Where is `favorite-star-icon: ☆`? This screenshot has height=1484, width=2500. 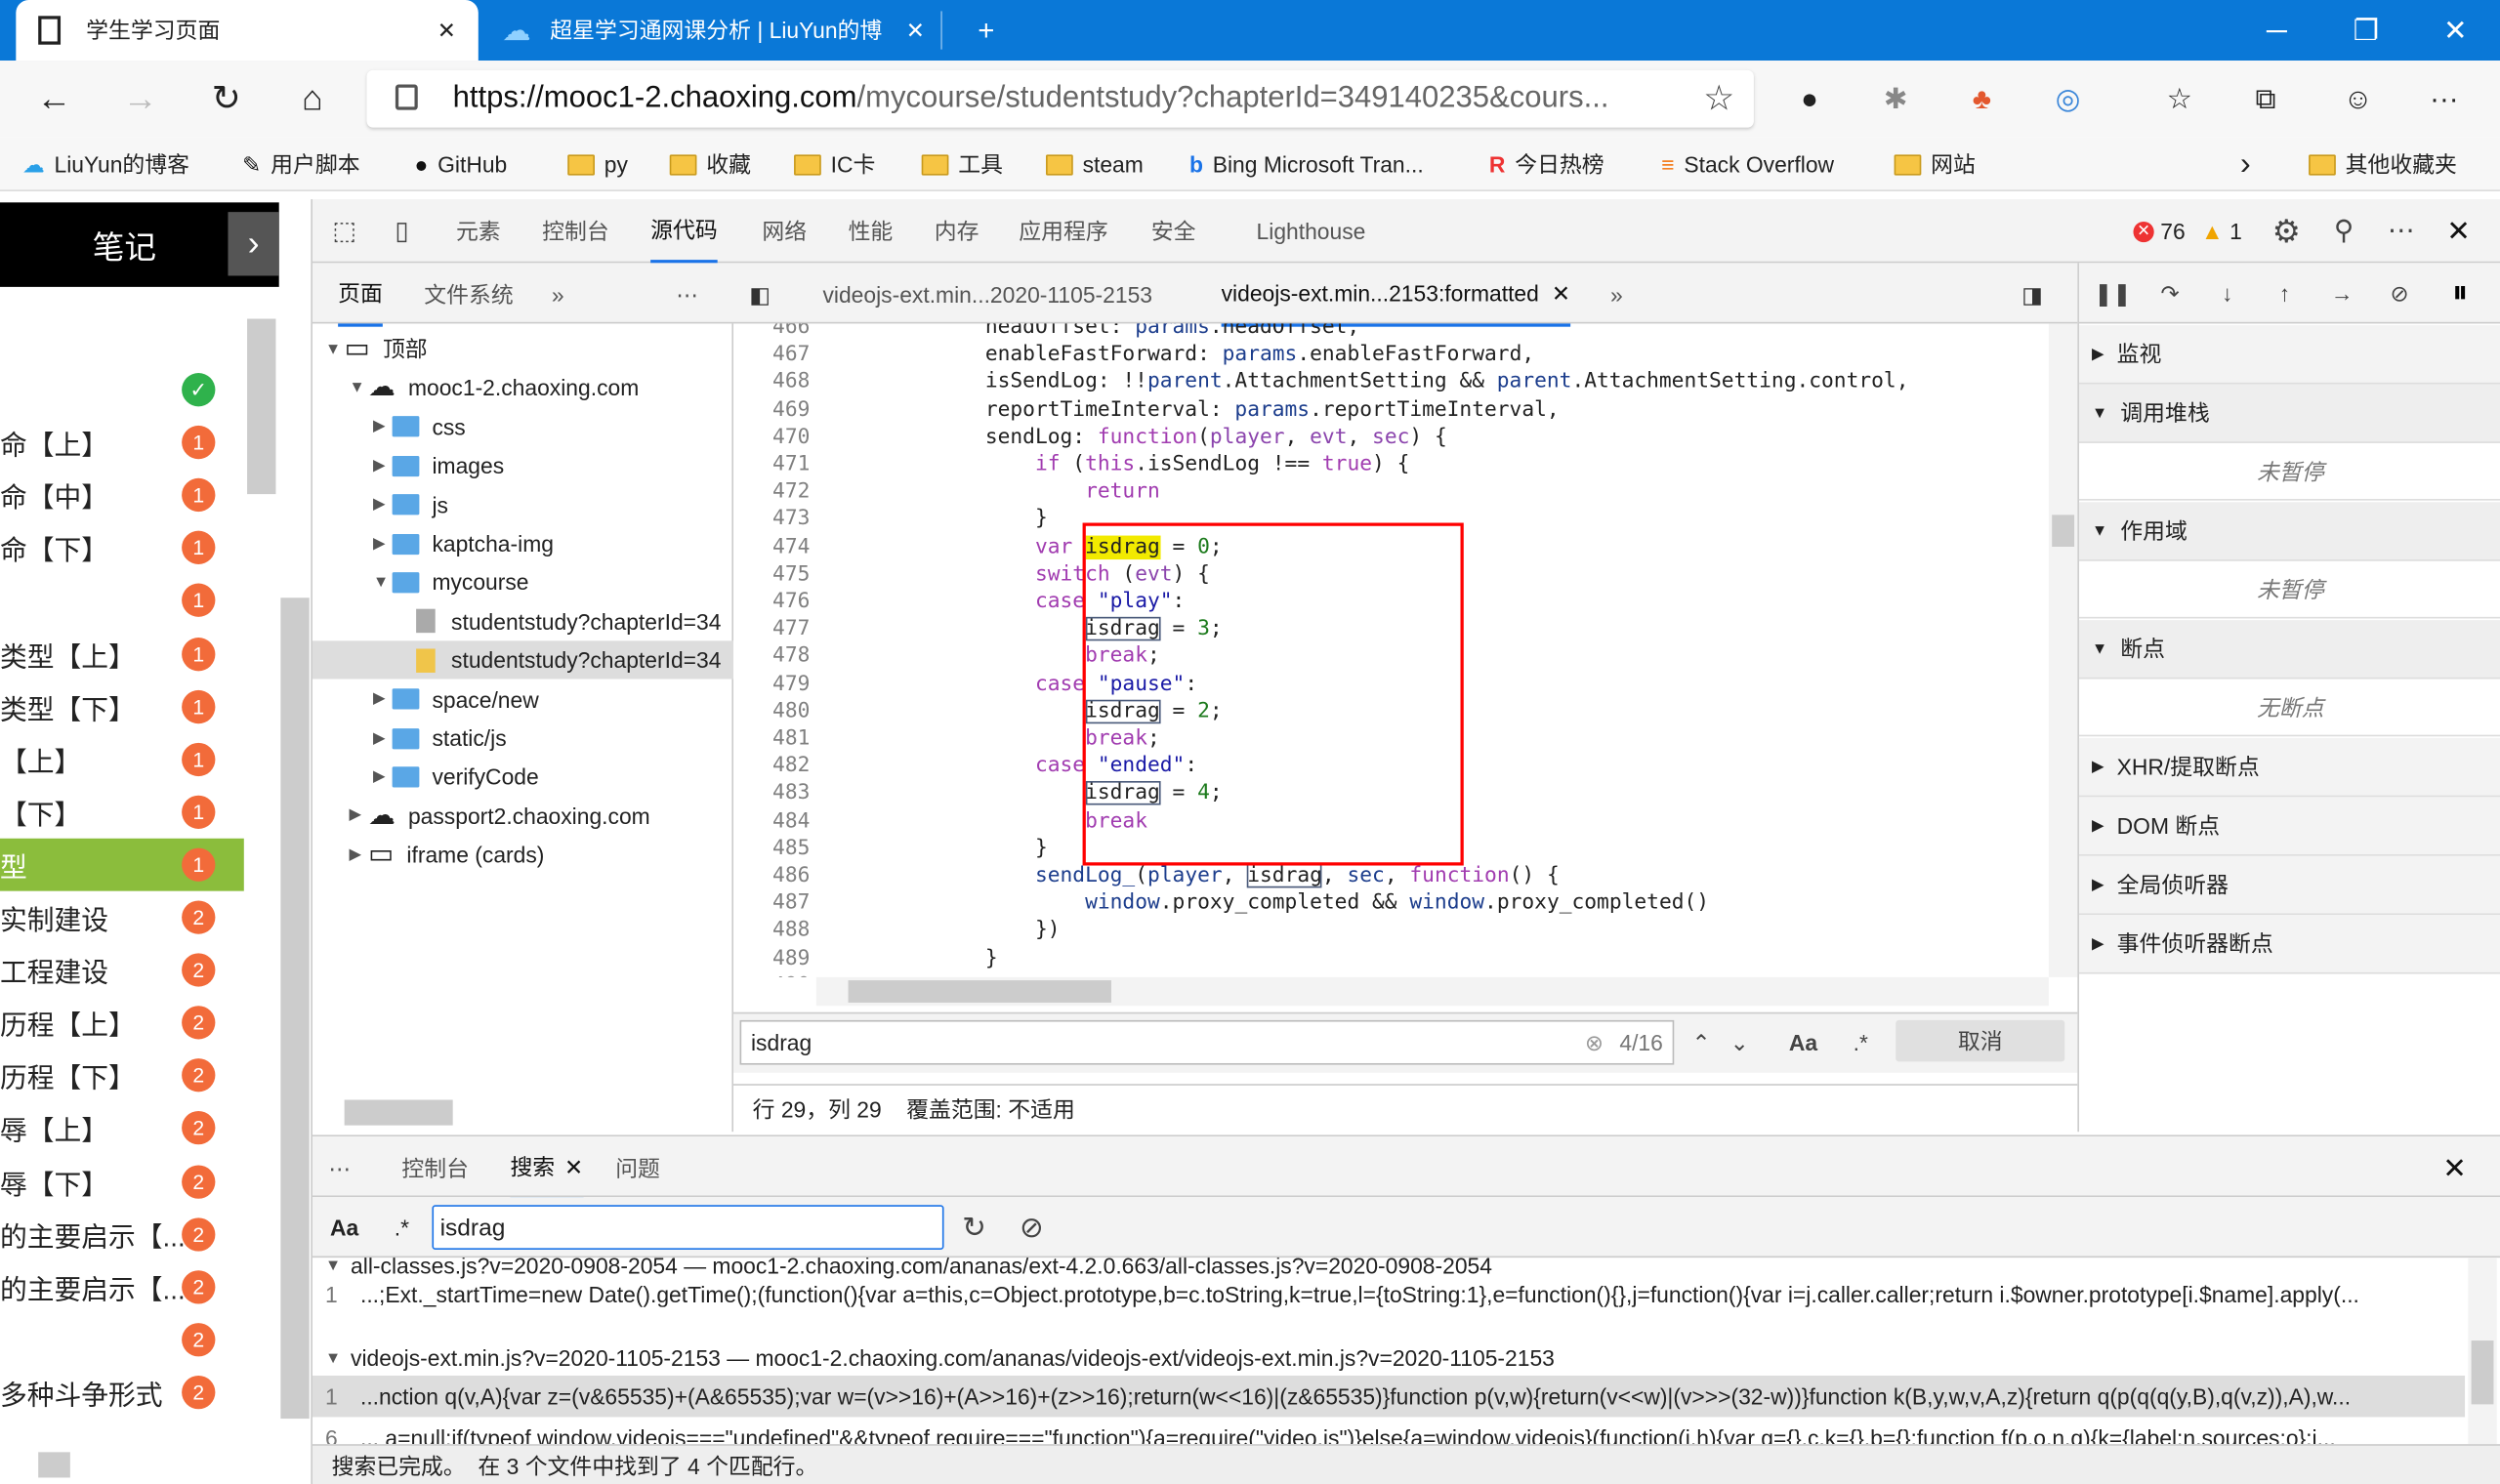
favorite-star-icon: ☆ is located at coordinates (1719, 99).